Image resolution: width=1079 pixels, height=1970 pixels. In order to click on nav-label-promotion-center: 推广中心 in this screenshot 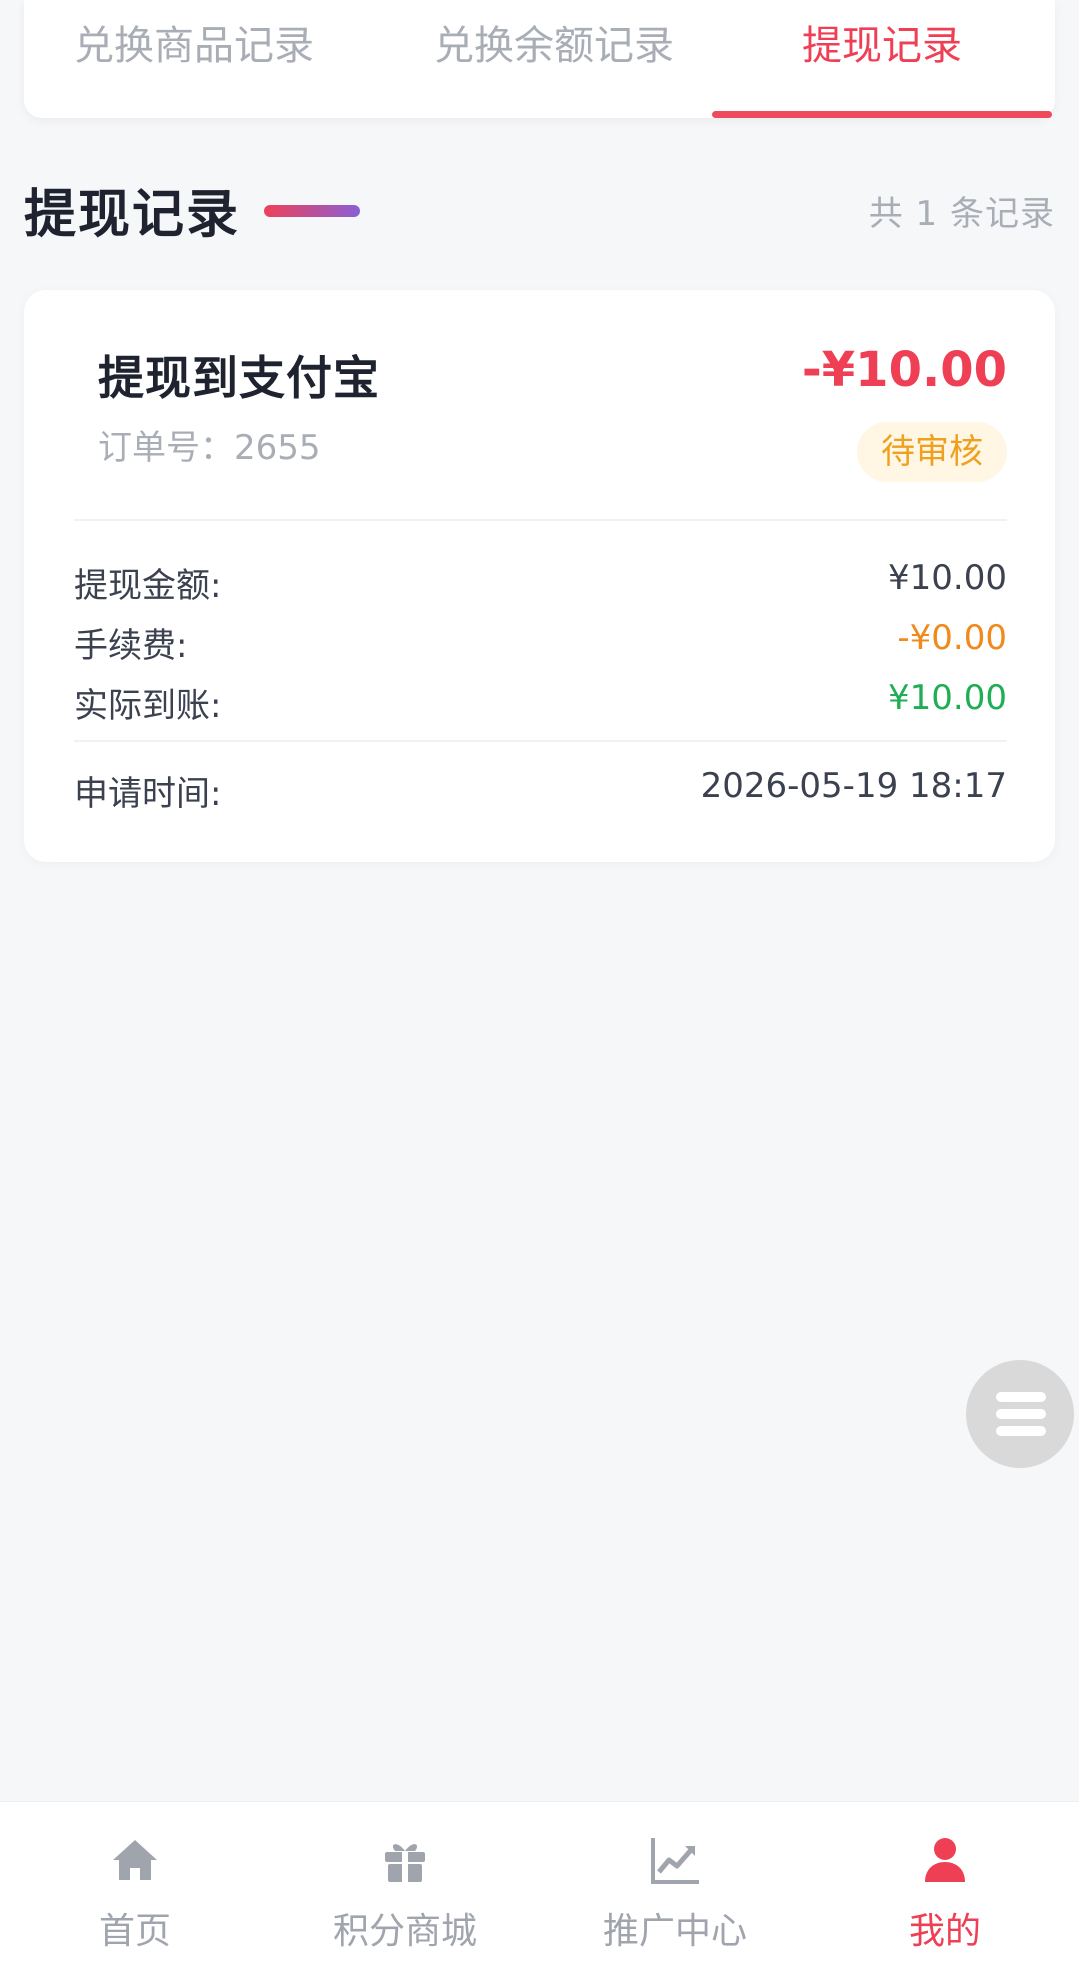, I will do `click(674, 1931)`.